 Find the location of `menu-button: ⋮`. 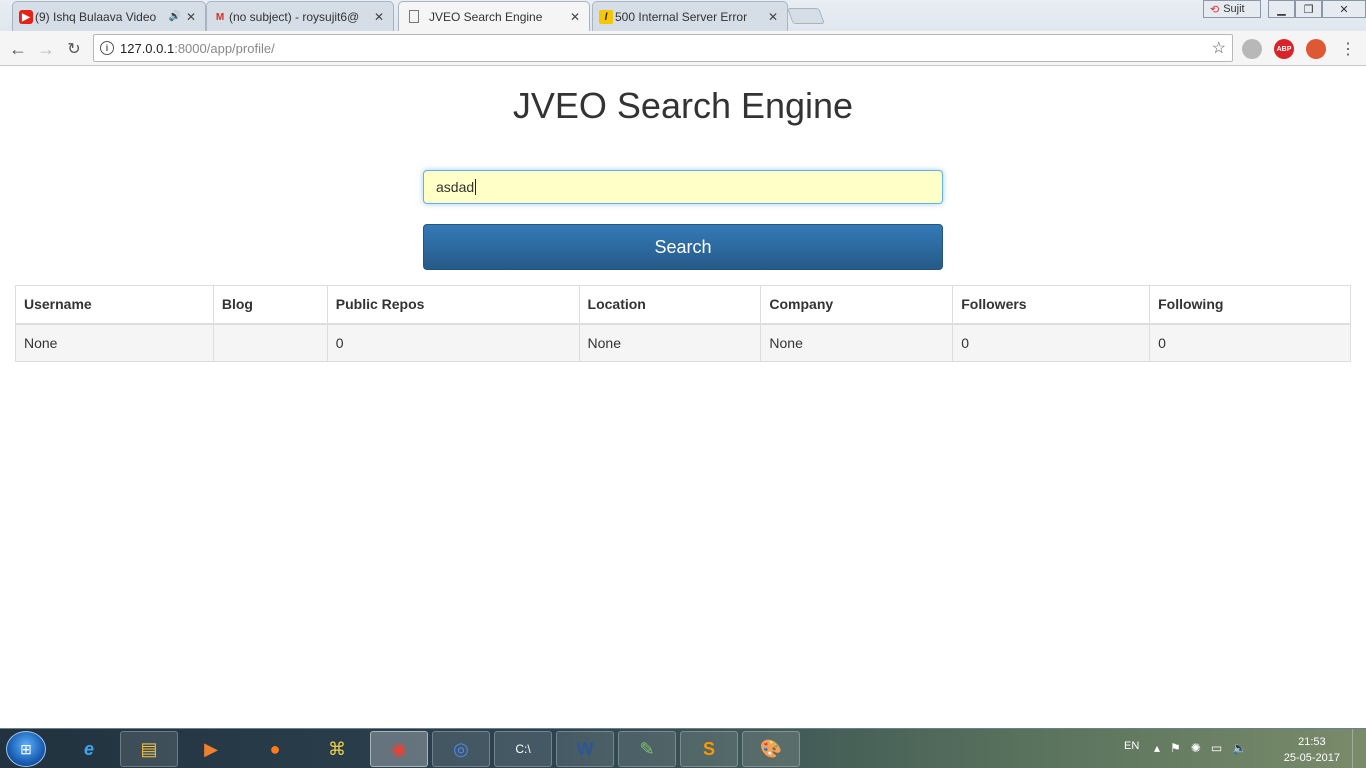

menu-button: ⋮ is located at coordinates (1348, 49).